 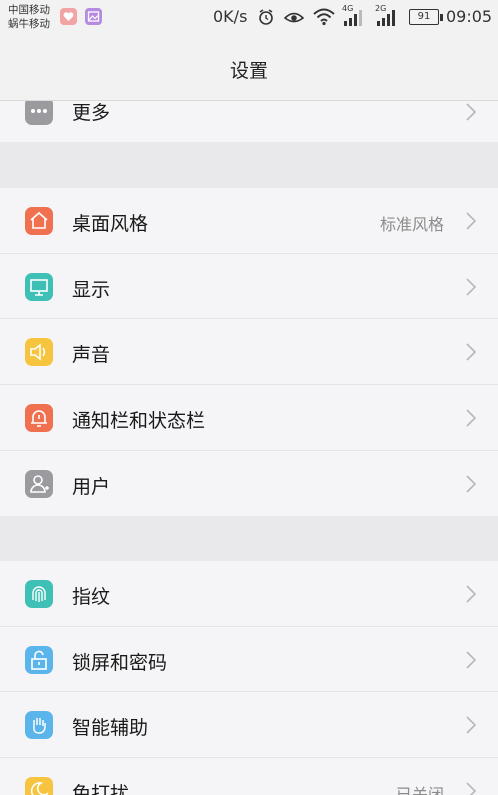 What do you see at coordinates (120, 663) in the screenshot?
I see `setting-label: 锁屏和密码` at bounding box center [120, 663].